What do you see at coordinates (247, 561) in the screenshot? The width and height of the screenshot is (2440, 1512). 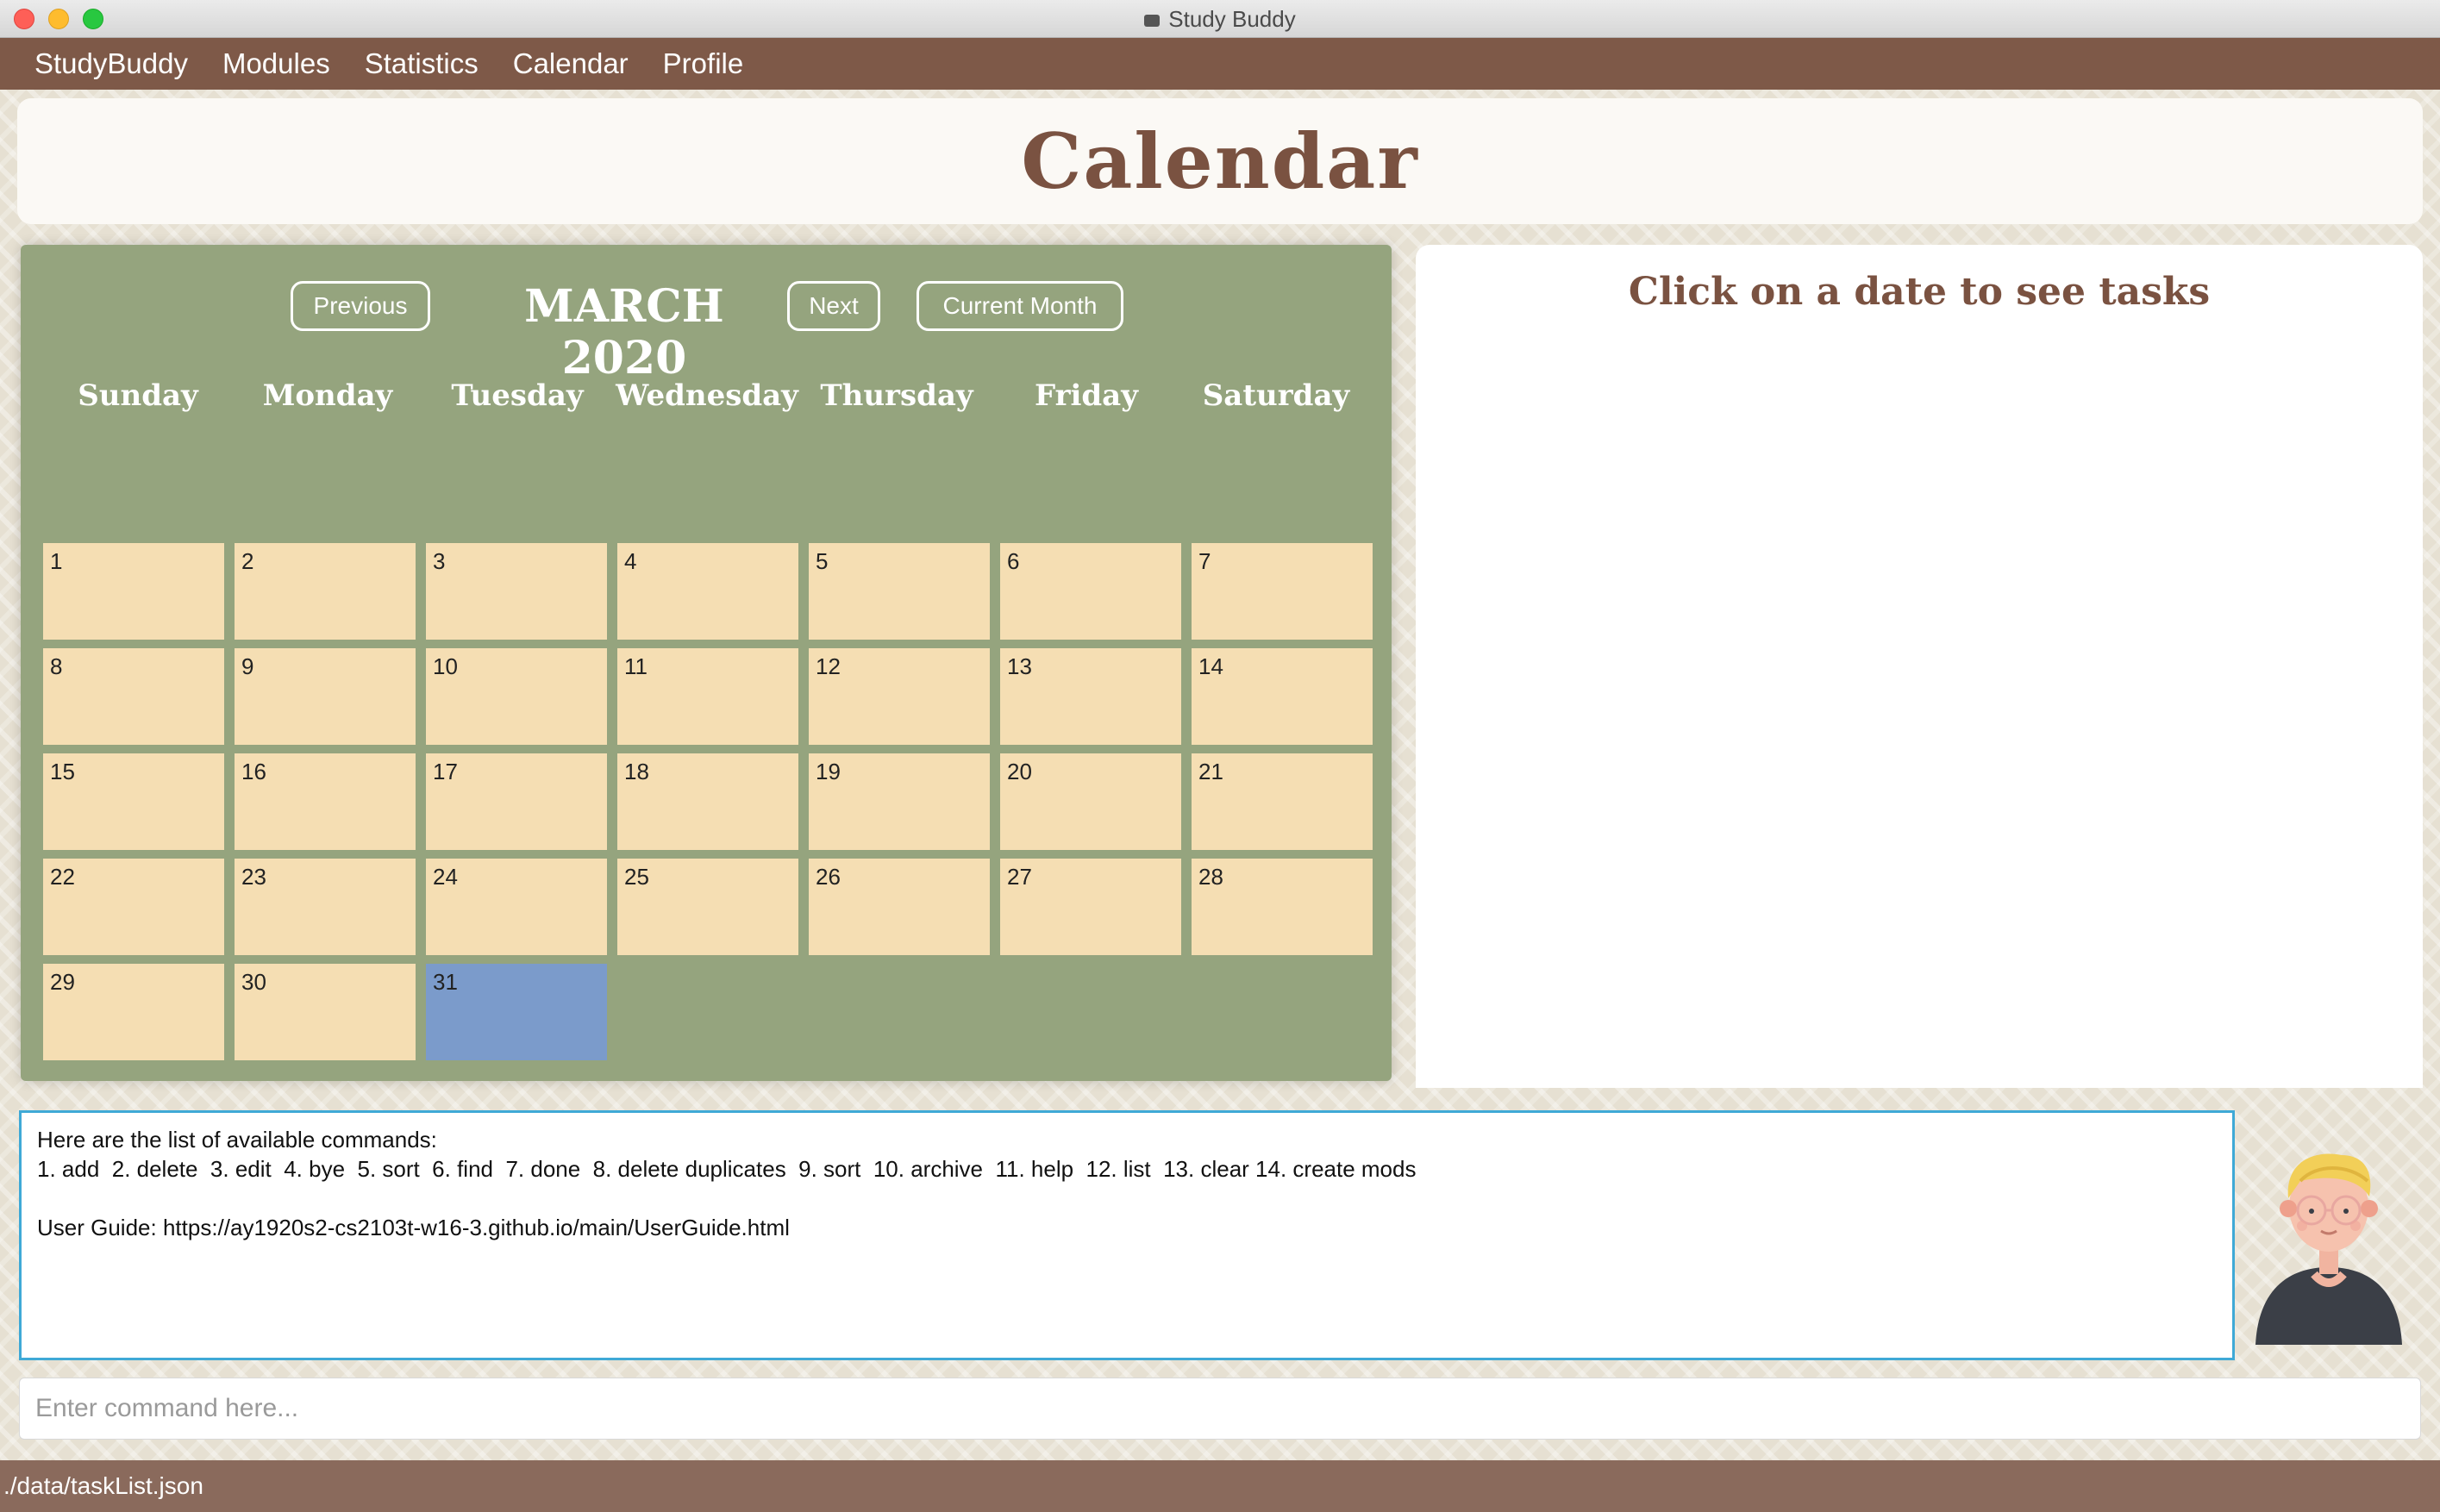 I see `day-number: 2` at bounding box center [247, 561].